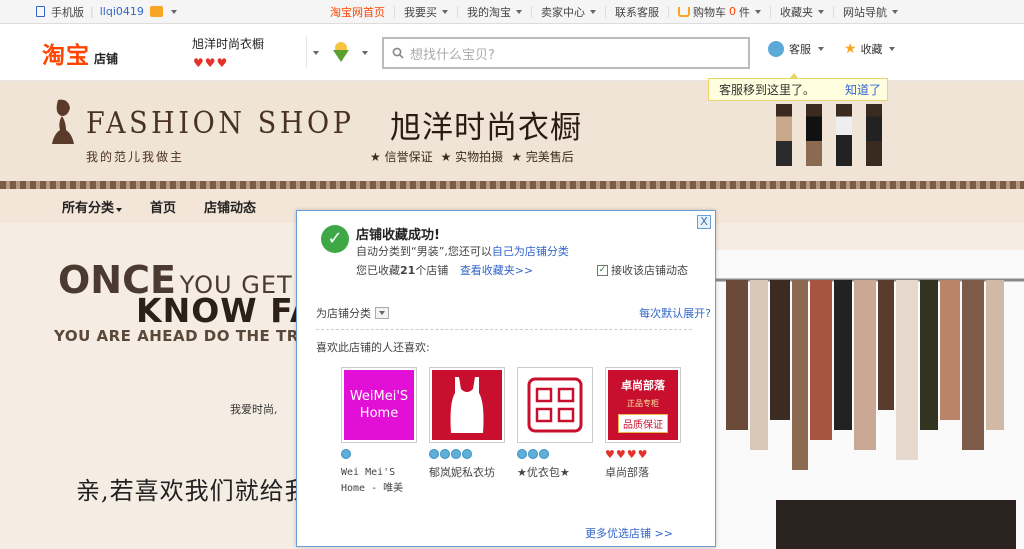 This screenshot has width=1024, height=549. Describe the element at coordinates (850, 49) in the screenshot. I see `star-icon: ★` at that location.